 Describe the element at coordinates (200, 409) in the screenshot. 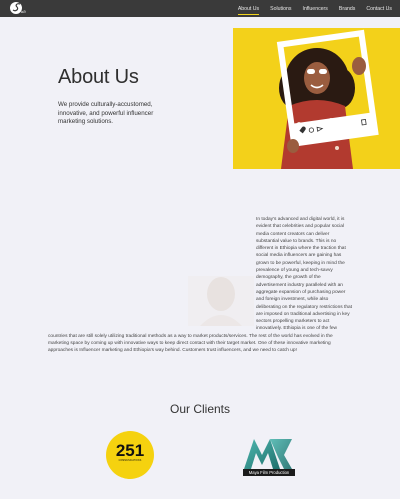

I see `clients-heading: Our Clients` at that location.